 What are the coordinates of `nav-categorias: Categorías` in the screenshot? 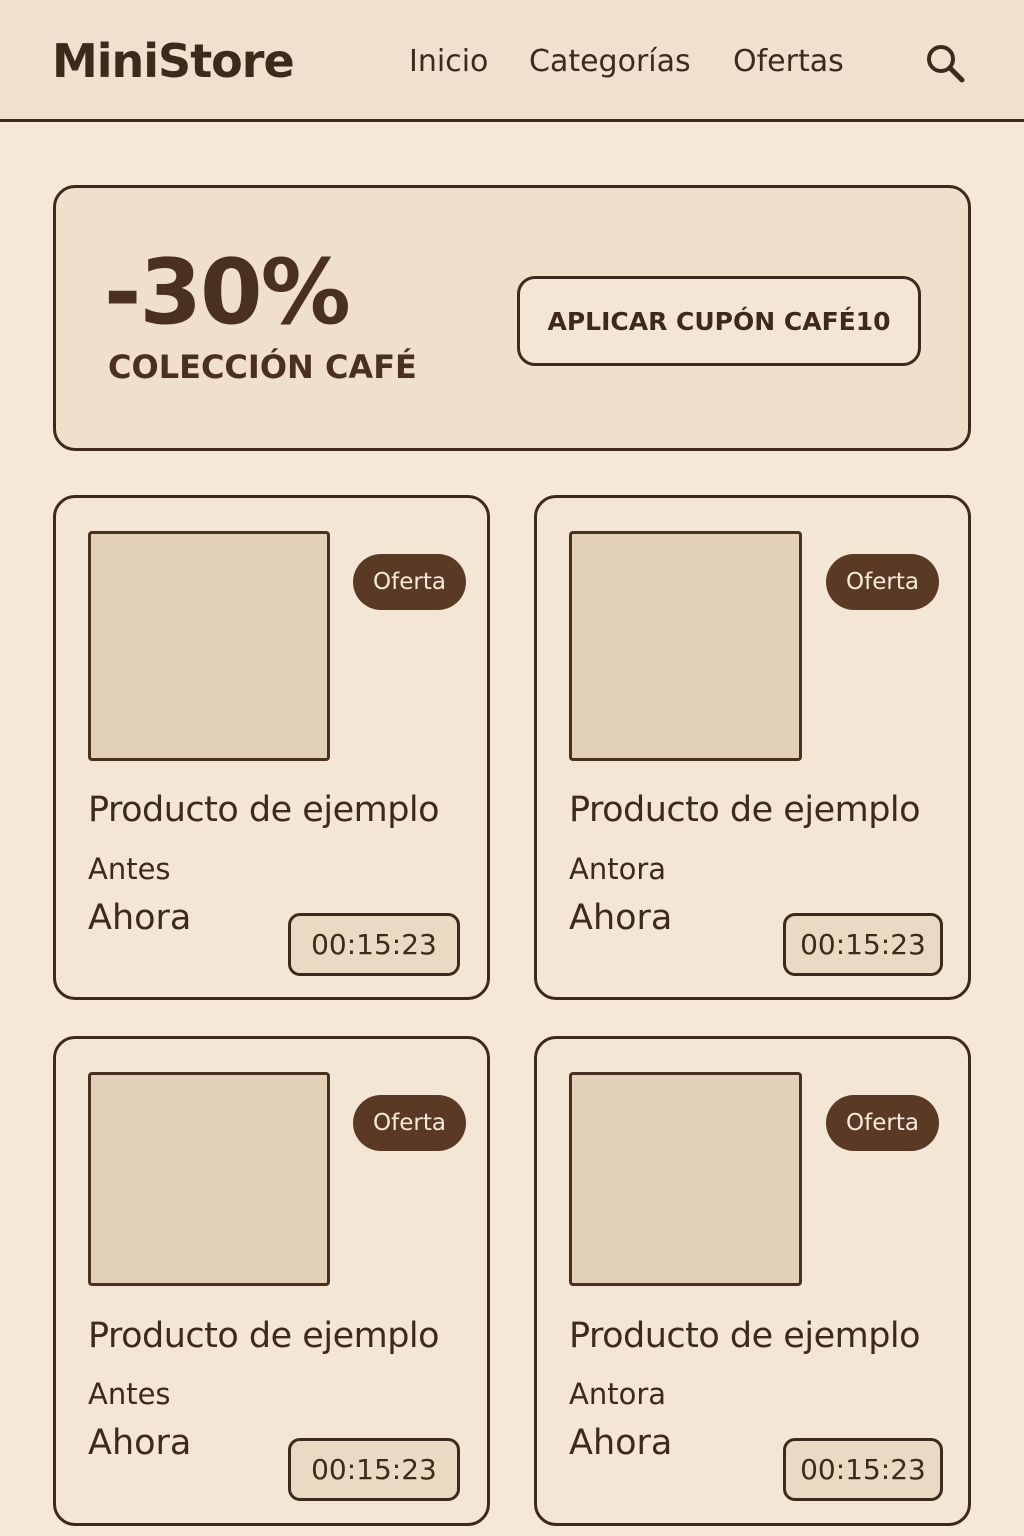 It's located at (610, 61).